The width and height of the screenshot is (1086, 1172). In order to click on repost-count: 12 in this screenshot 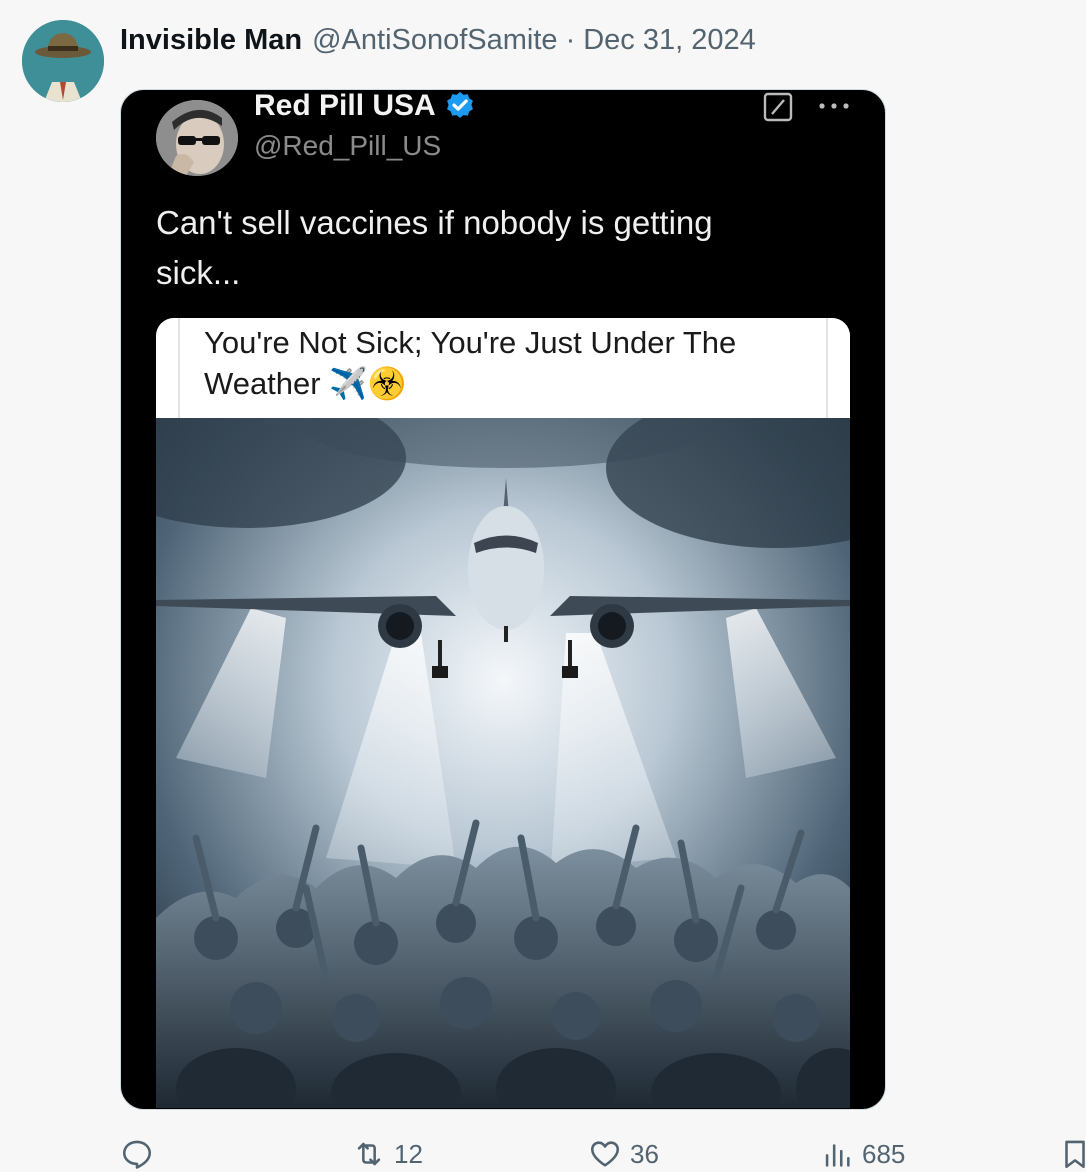, I will do `click(408, 1153)`.